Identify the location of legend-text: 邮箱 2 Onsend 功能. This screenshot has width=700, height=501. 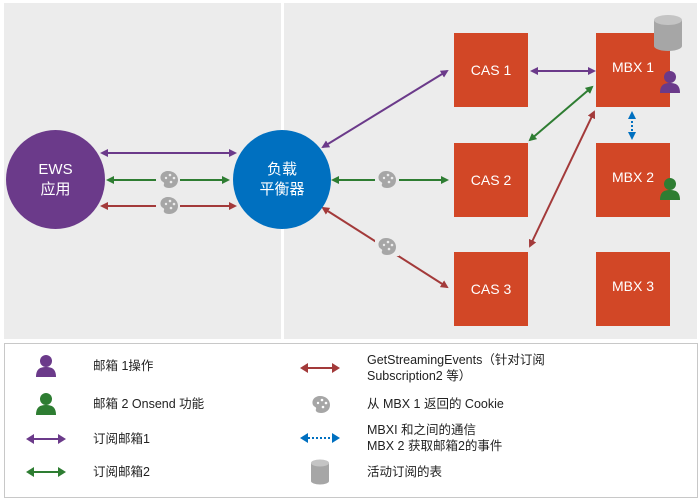
(149, 404).